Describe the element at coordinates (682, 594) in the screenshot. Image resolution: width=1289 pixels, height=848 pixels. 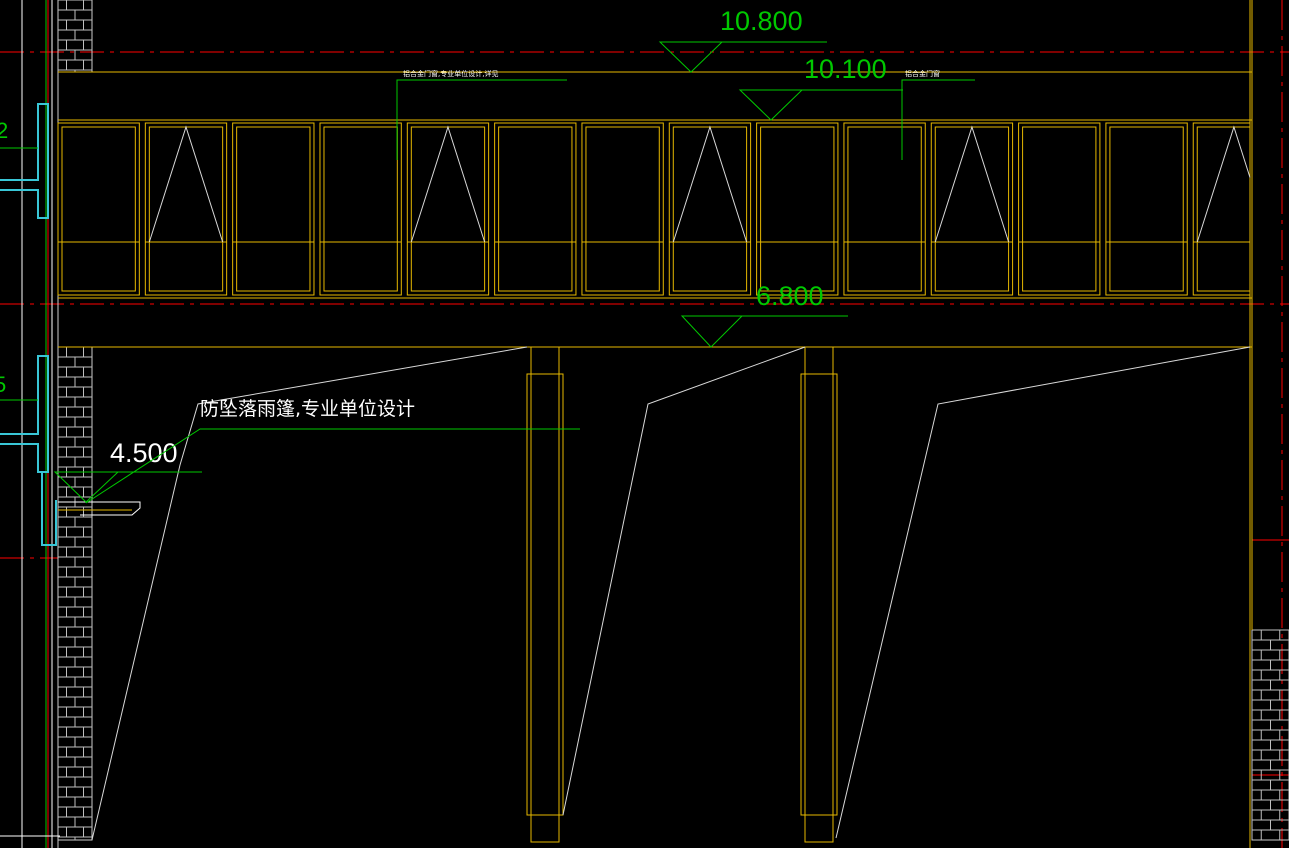
I see `columns` at that location.